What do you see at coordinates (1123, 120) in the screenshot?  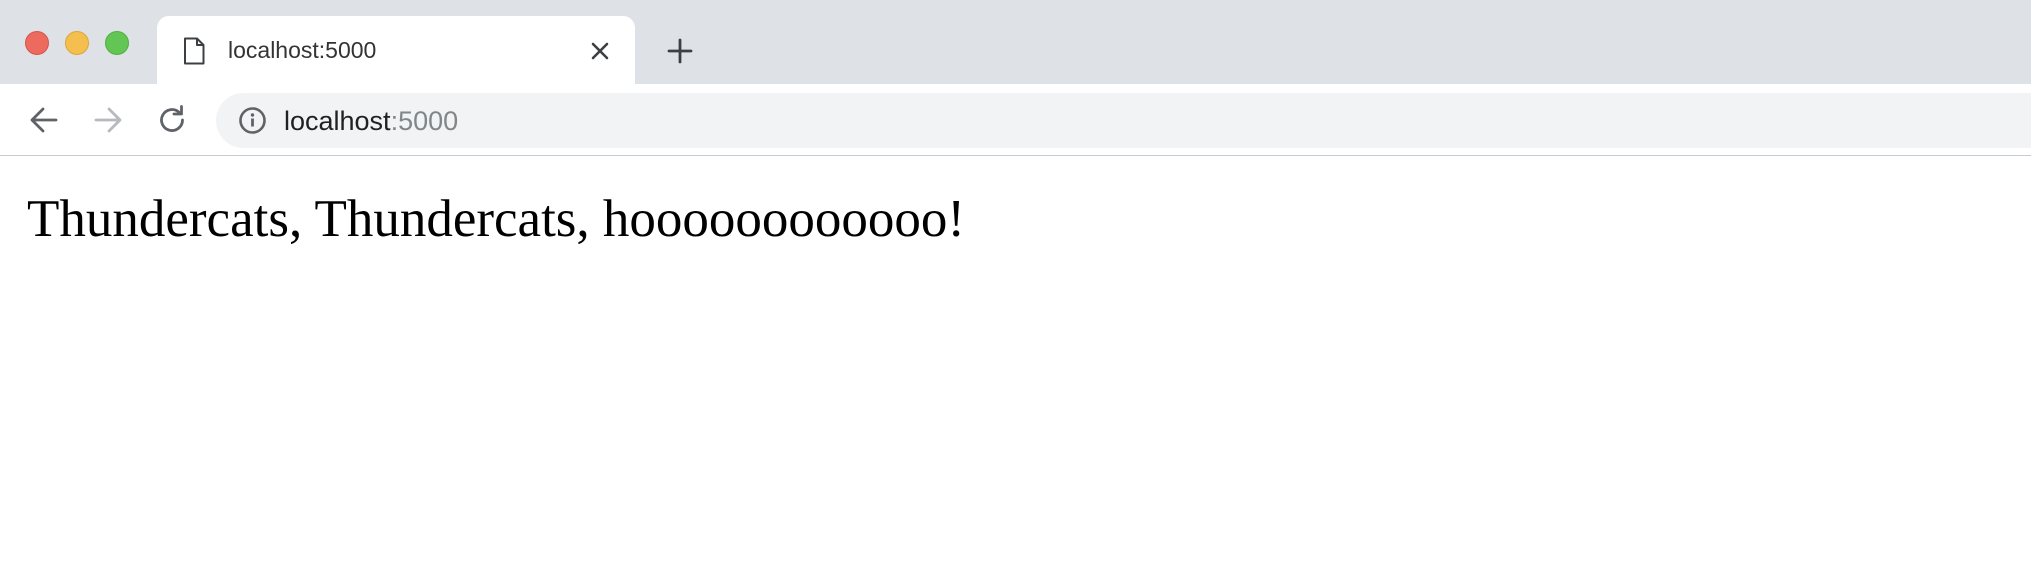 I see `address-bar: localhost:5000` at bounding box center [1123, 120].